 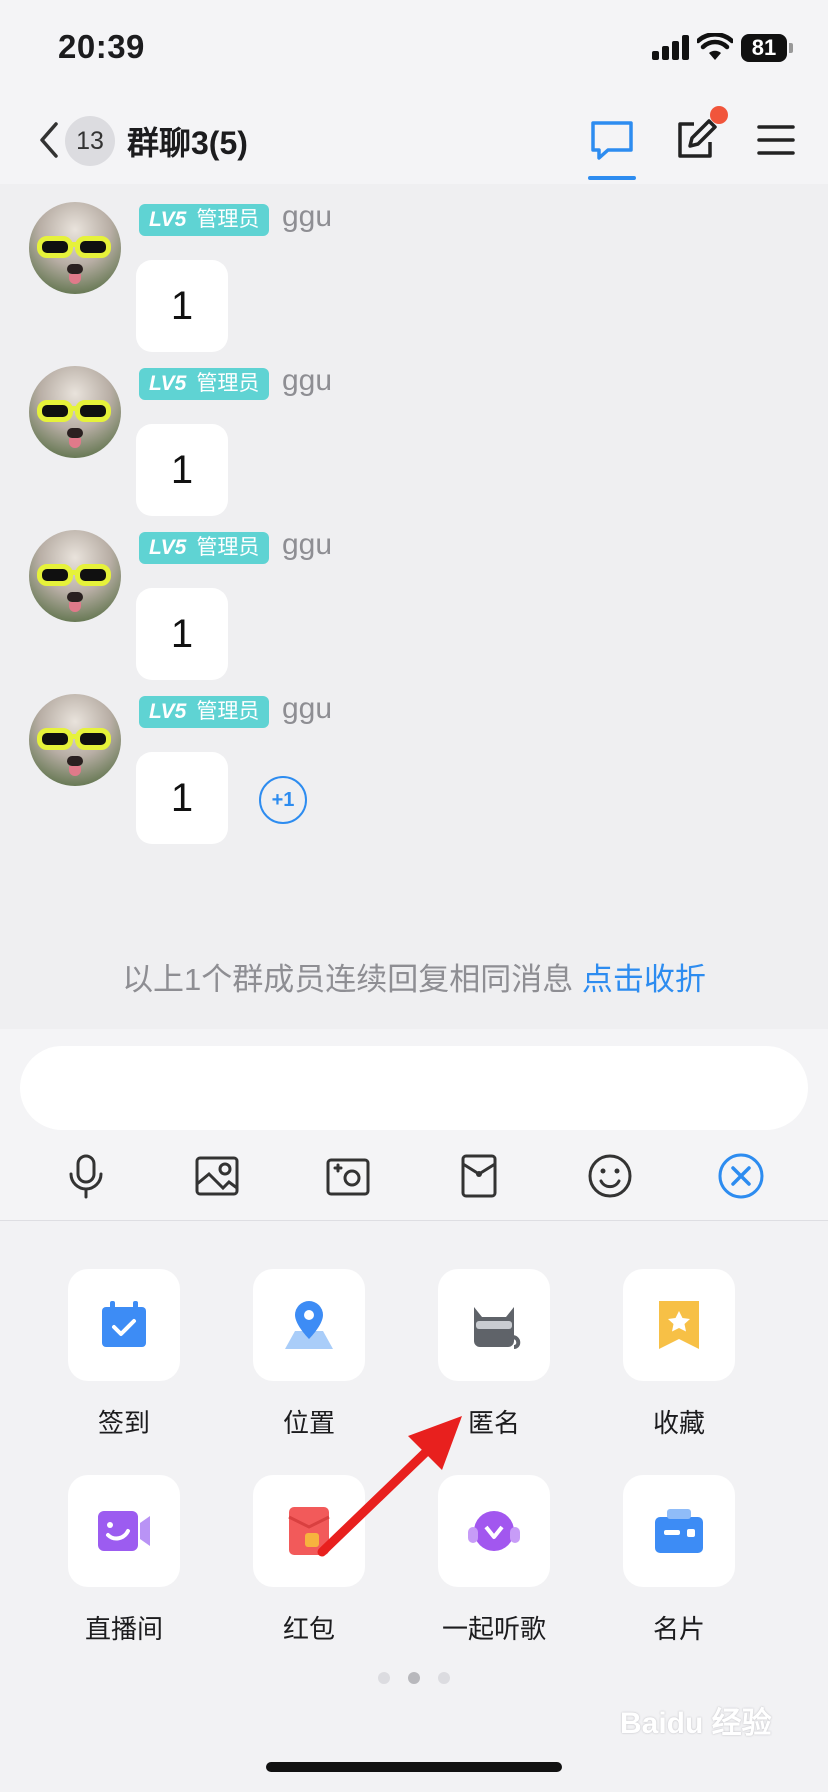 I want to click on app-label: 名片, so click(x=678, y=1629).